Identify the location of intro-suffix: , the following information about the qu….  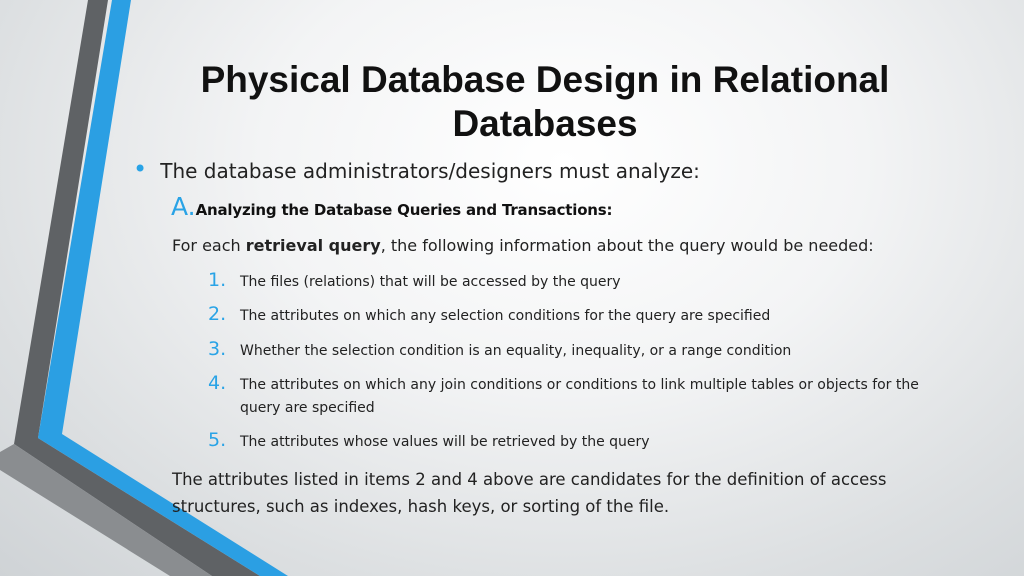
(627, 245).